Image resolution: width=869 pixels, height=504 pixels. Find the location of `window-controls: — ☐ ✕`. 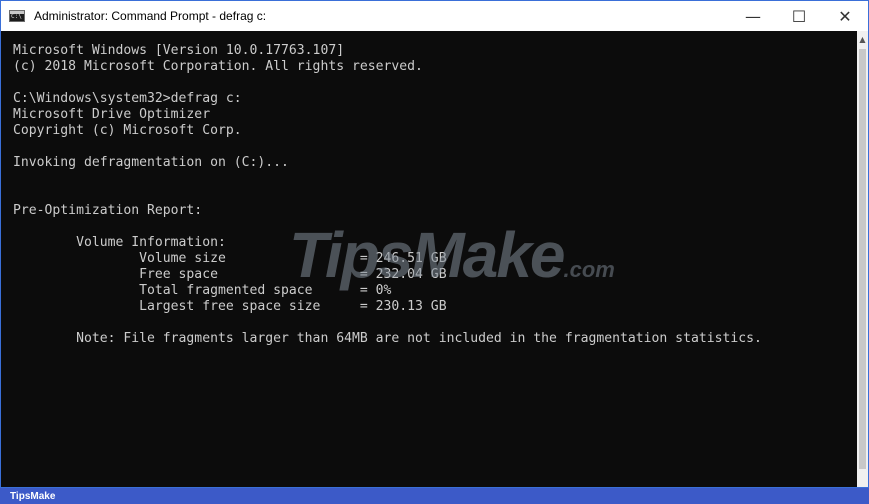

window-controls: — ☐ ✕ is located at coordinates (799, 16).